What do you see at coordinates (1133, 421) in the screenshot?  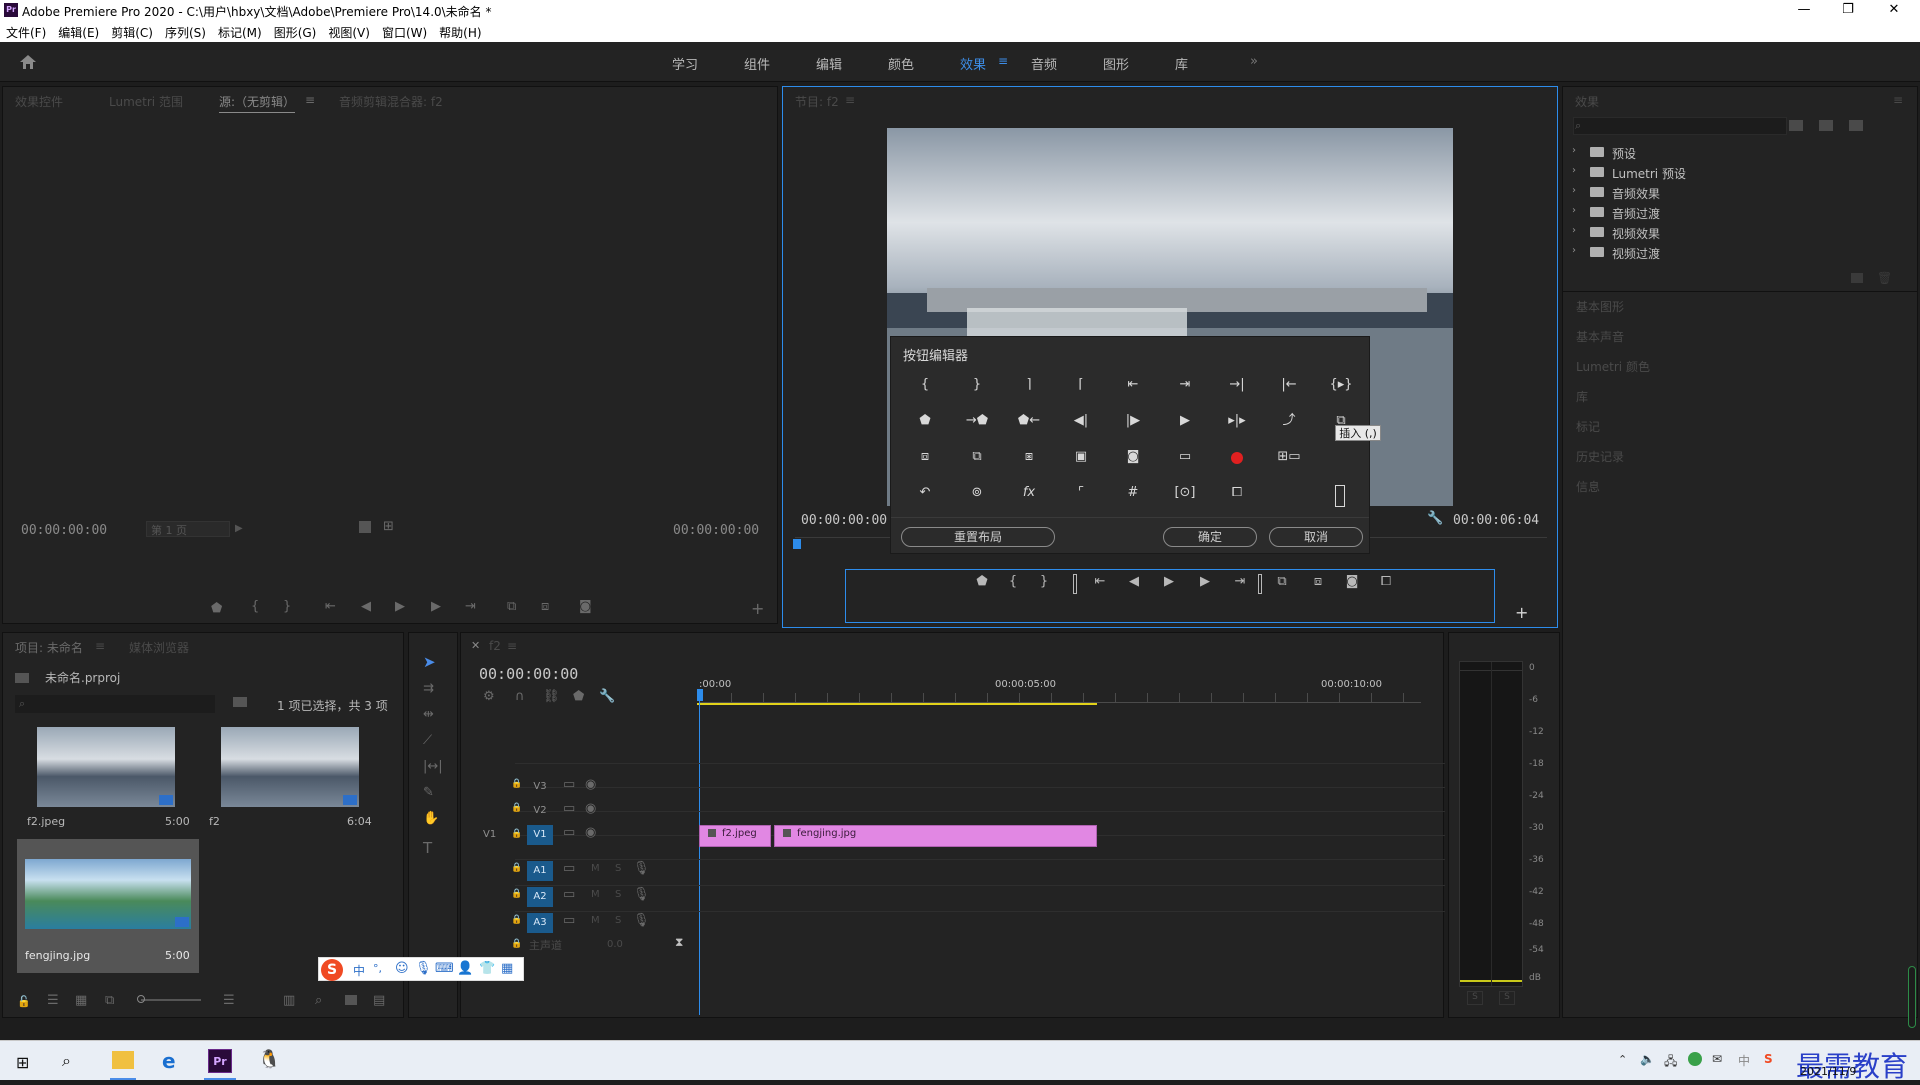 I see `be-step-forward-icon: |▶` at bounding box center [1133, 421].